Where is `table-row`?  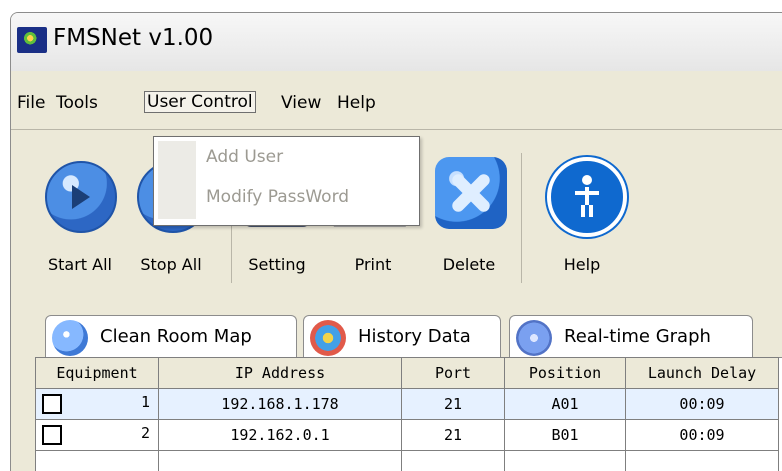 table-row is located at coordinates (407, 461).